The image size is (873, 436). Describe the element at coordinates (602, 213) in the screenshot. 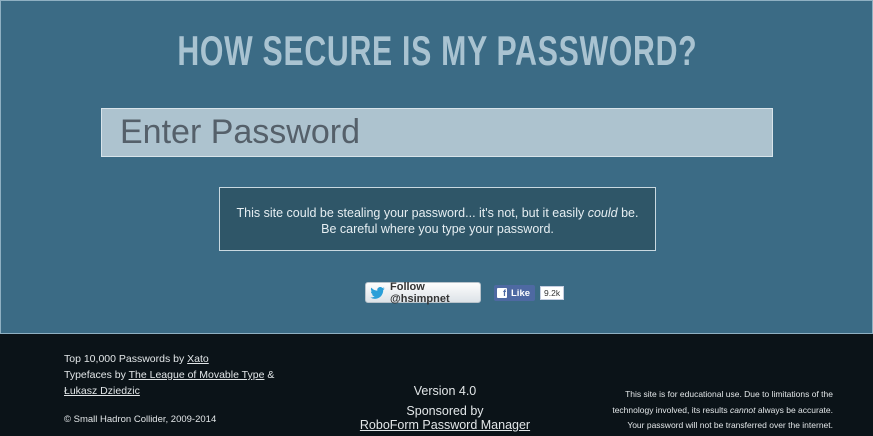

I see `notice-line1-em: could` at that location.